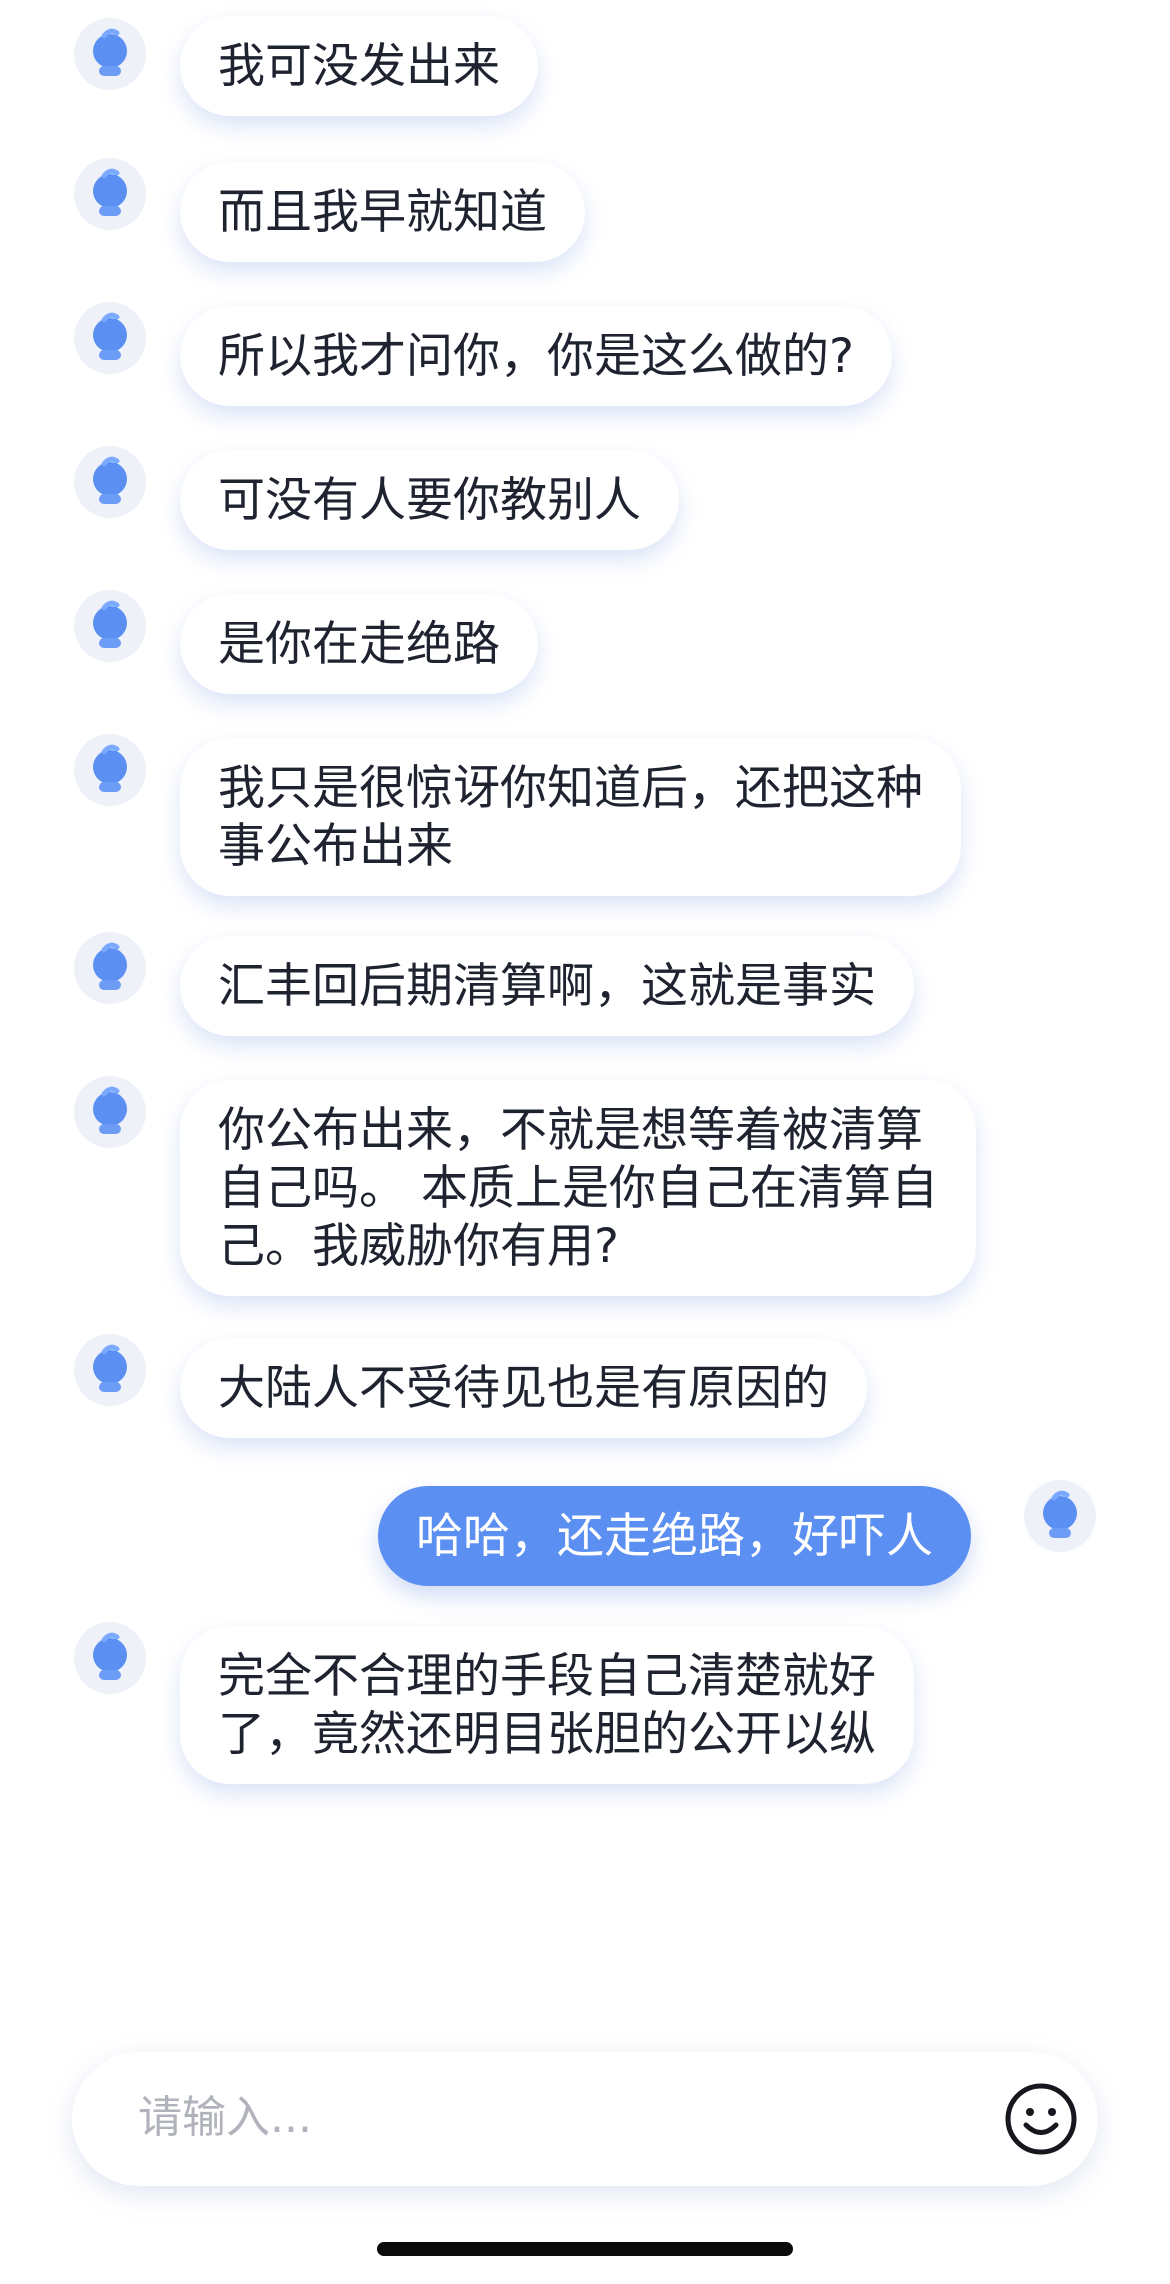 Image resolution: width=1170 pixels, height=2284 pixels. What do you see at coordinates (418, 1246) in the screenshot?
I see `message-text-line: 己。我威胁你有用?` at bounding box center [418, 1246].